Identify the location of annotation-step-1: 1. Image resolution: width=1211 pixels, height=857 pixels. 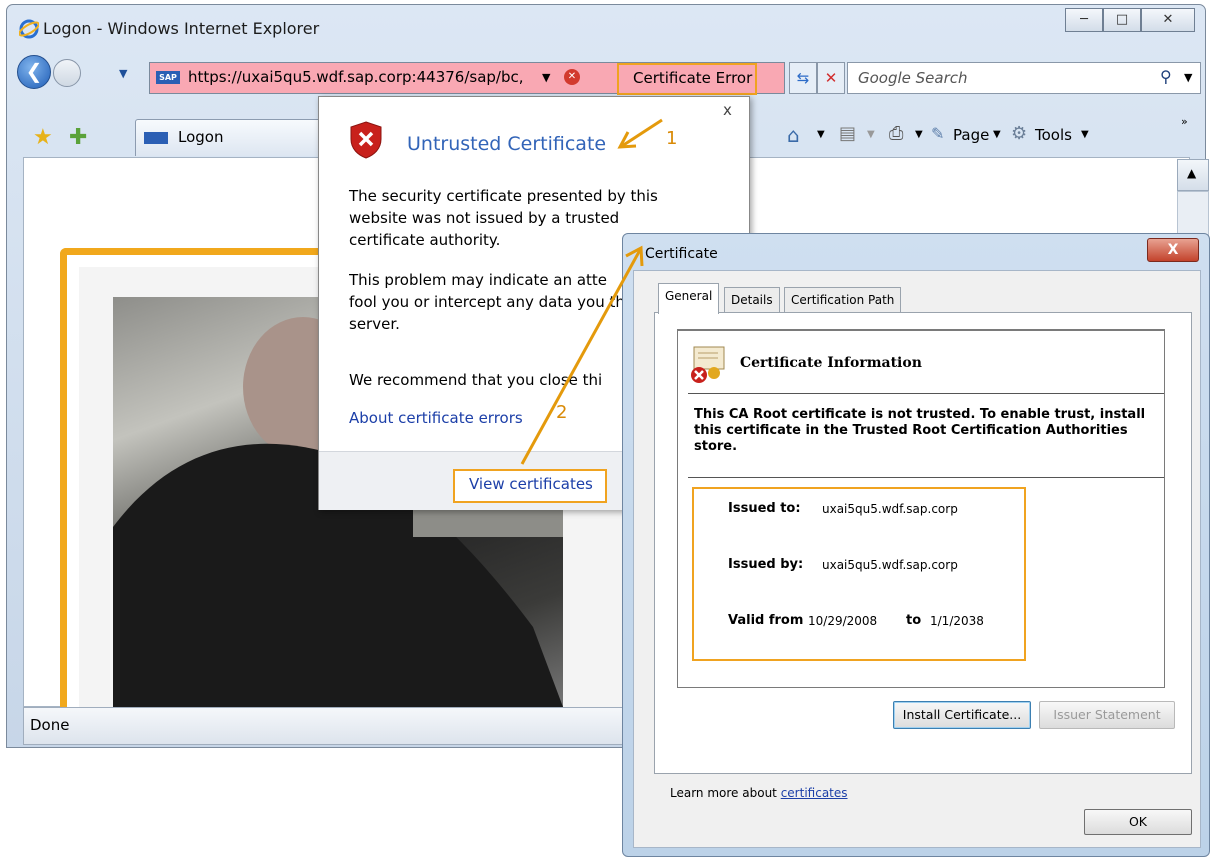
(672, 138).